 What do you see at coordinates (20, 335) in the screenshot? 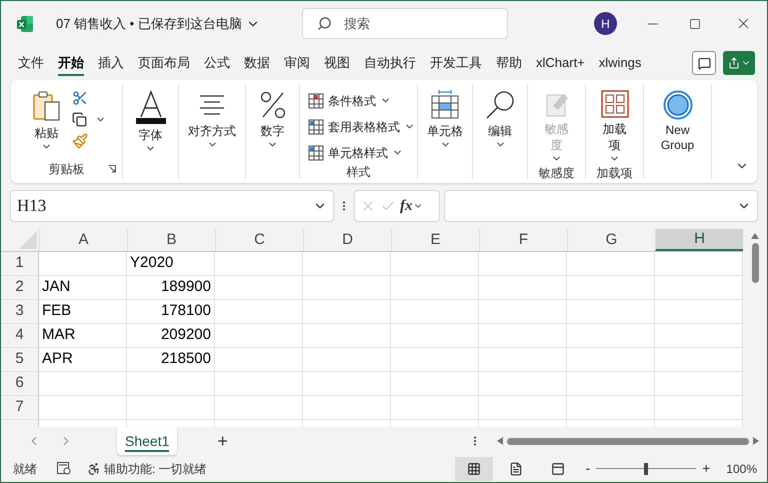
I see `row-header: 4` at bounding box center [20, 335].